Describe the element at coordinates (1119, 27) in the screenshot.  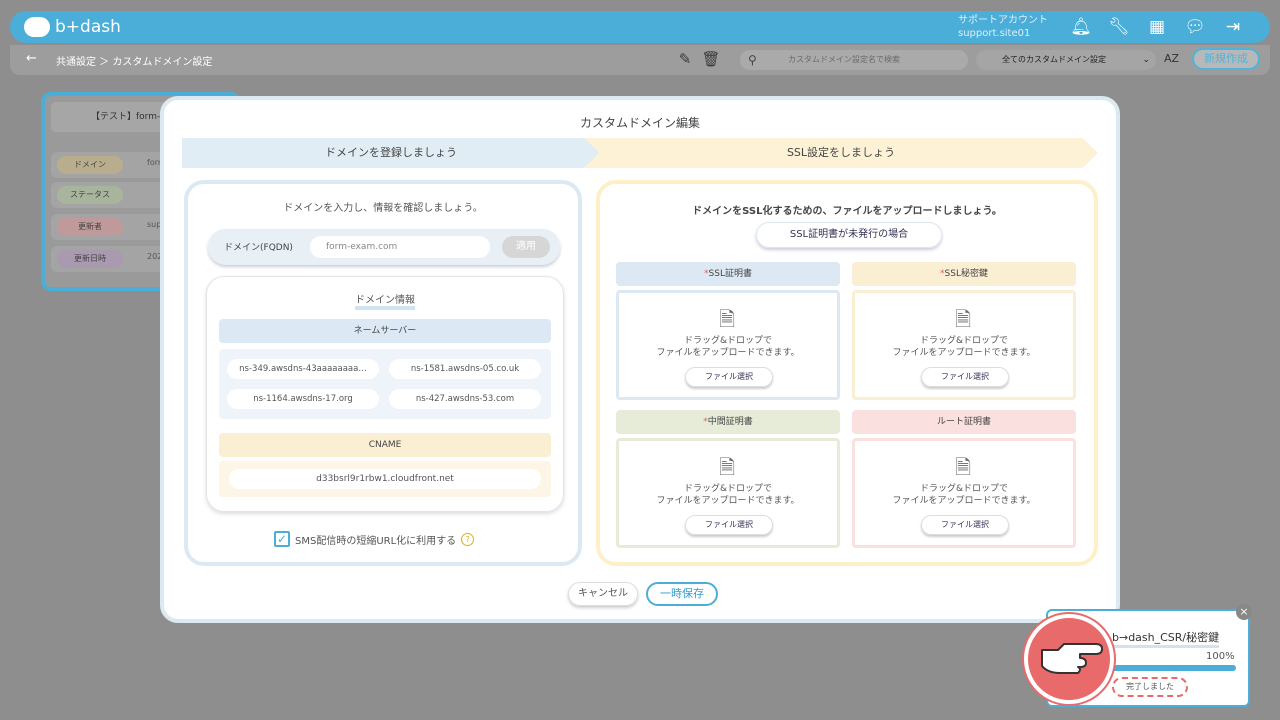
I see `wrench-icon: 🔧︎` at that location.